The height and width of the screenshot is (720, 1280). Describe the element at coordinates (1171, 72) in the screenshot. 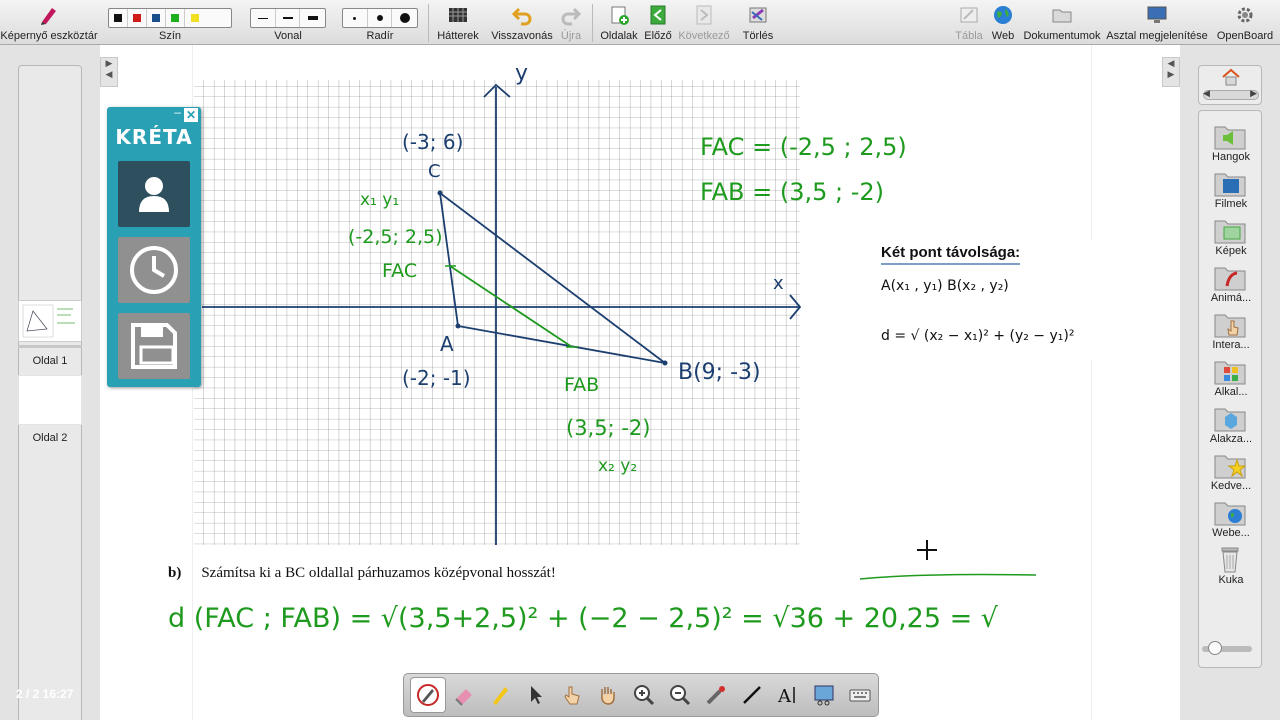

I see `collapse-right-panel-button: ◀ ▶` at that location.